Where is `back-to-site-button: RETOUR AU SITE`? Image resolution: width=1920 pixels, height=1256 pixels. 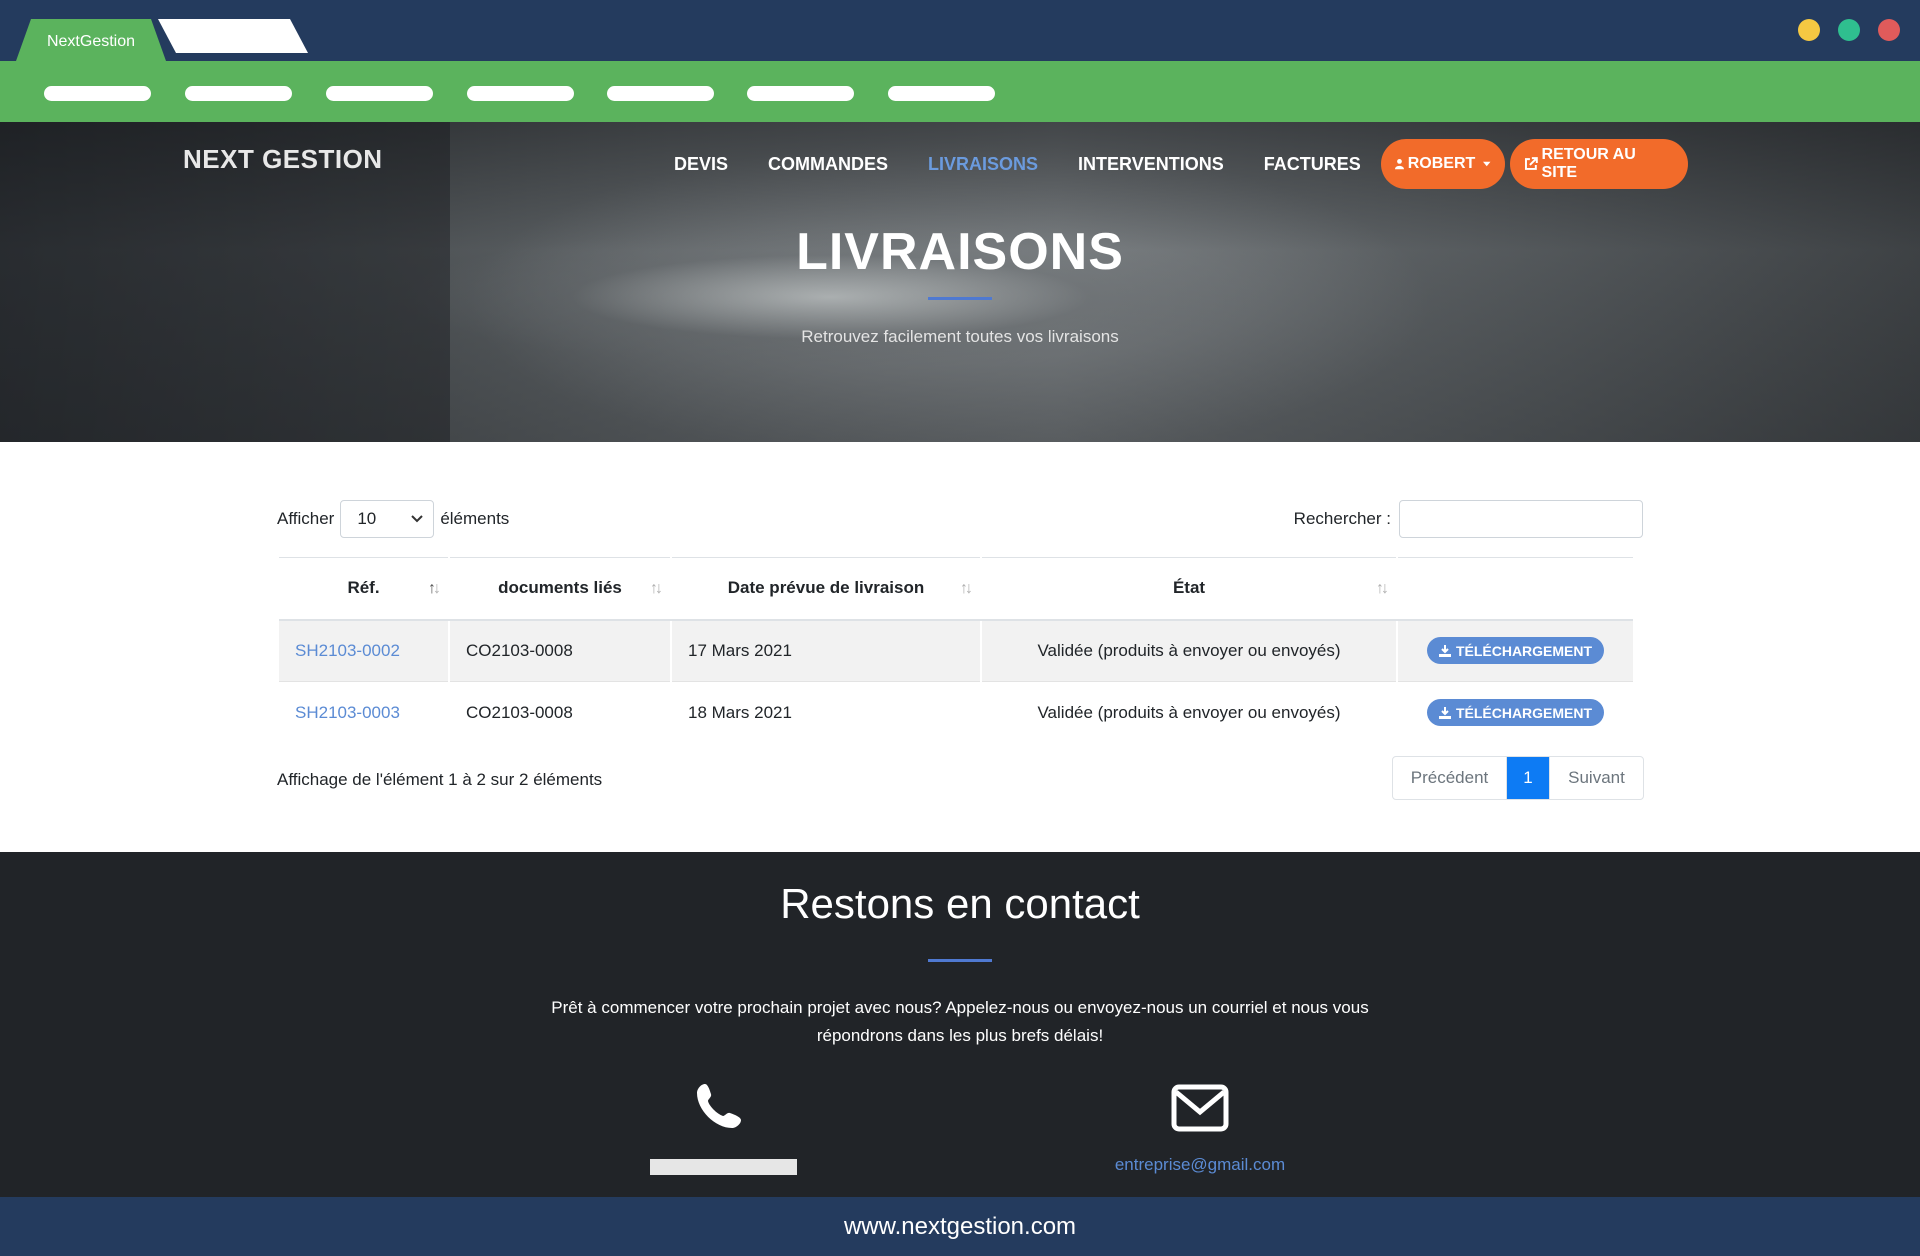
back-to-site-button: RETOUR AU SITE is located at coordinates (1598, 164).